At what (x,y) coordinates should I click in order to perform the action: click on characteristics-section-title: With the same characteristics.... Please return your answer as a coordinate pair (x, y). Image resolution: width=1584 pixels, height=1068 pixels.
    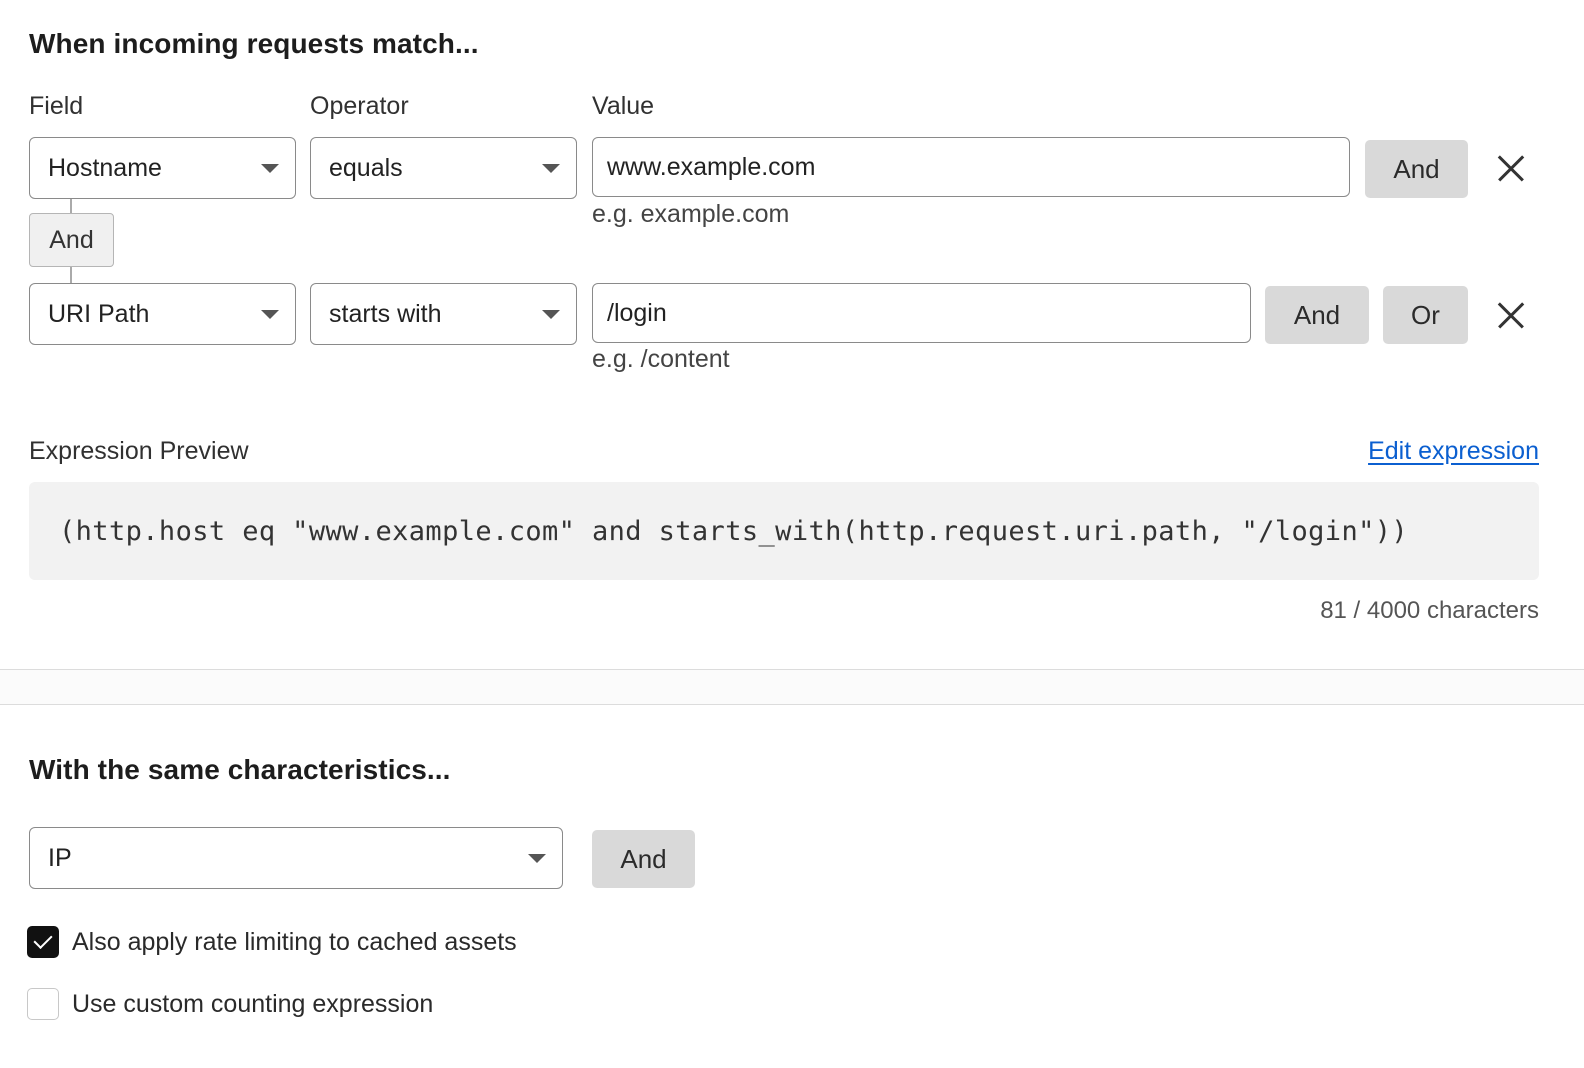
    Looking at the image, I should click on (240, 769).